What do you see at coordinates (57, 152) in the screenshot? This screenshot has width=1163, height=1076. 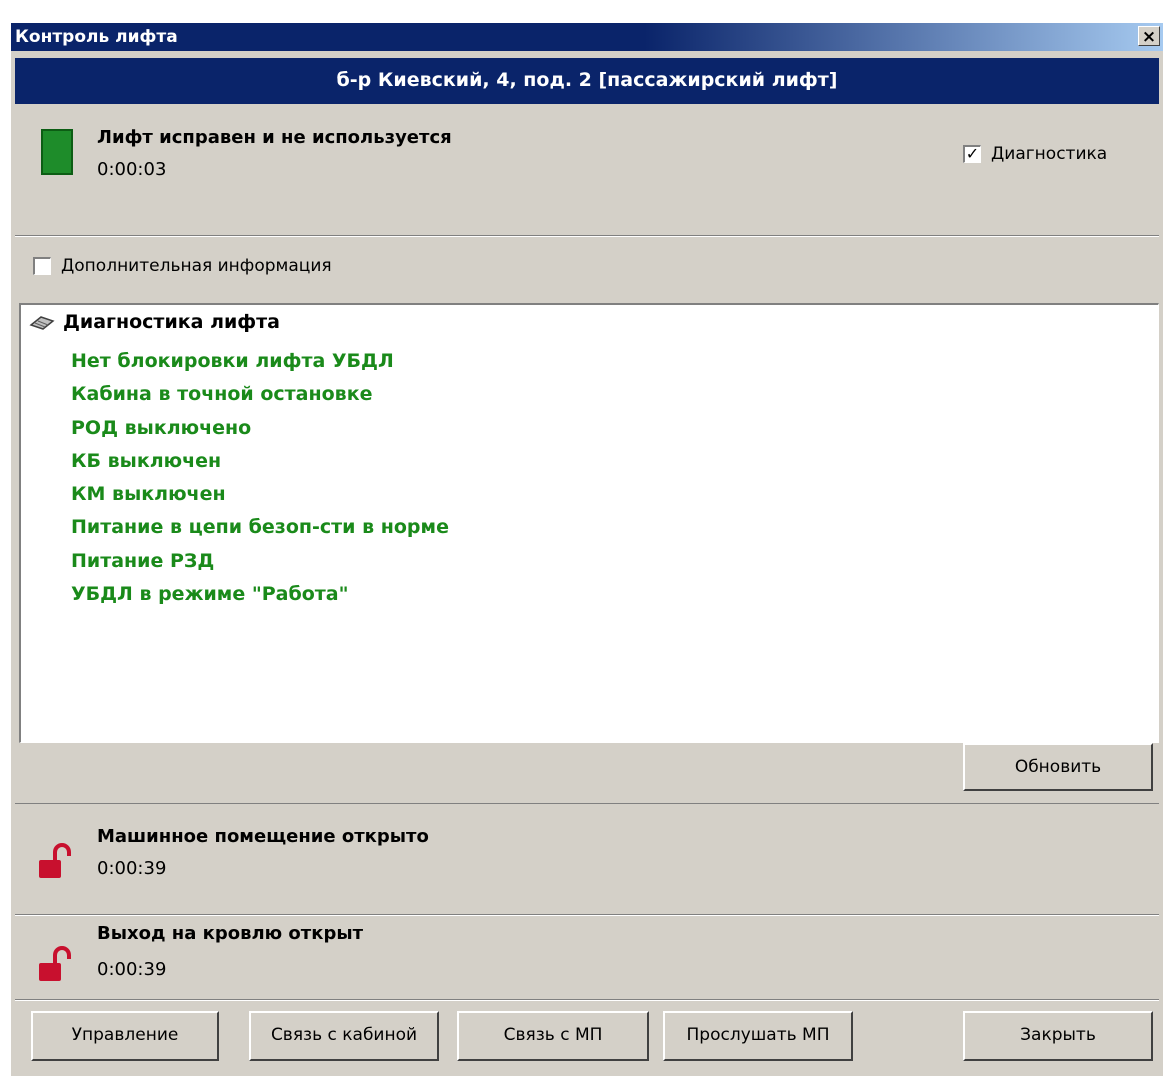 I see `status-indicator-icon` at bounding box center [57, 152].